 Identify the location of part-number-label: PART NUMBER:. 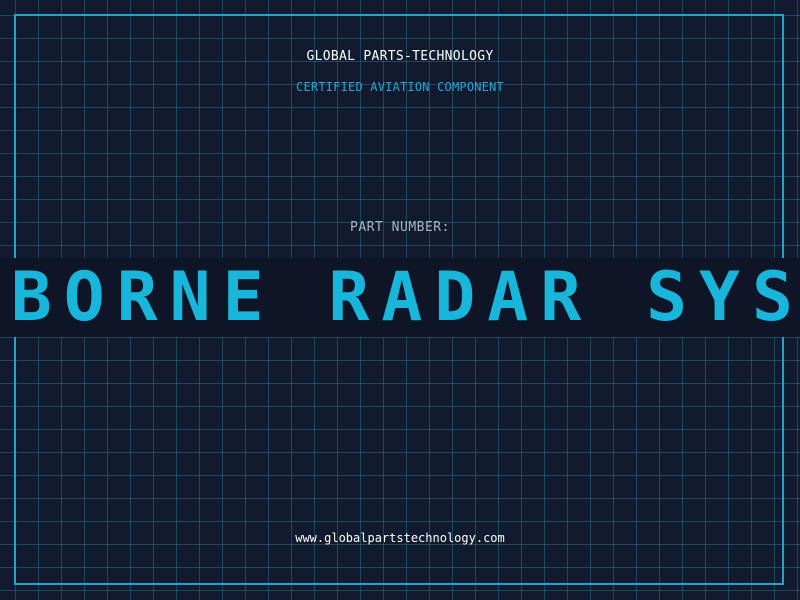
(400, 227).